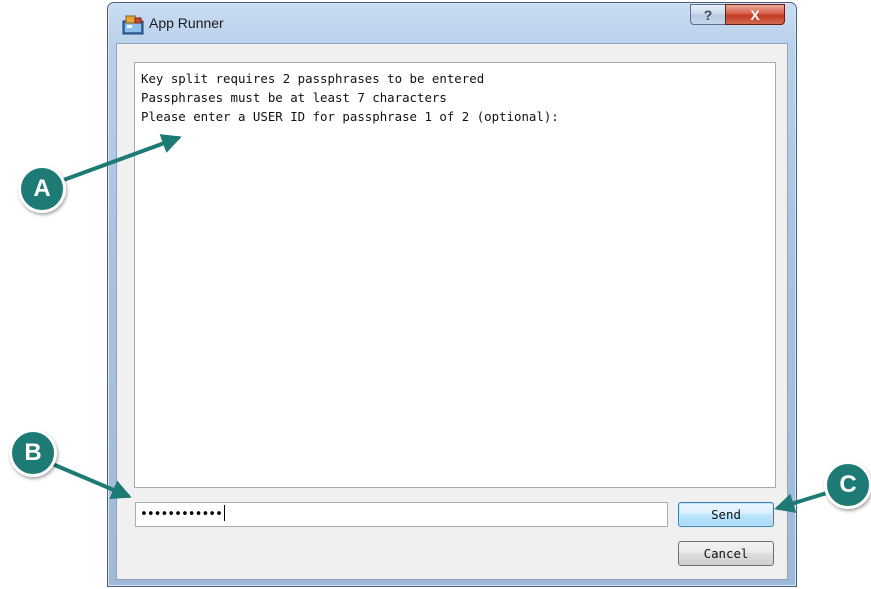 The width and height of the screenshot is (871, 589). I want to click on send-button-label: Send, so click(726, 514).